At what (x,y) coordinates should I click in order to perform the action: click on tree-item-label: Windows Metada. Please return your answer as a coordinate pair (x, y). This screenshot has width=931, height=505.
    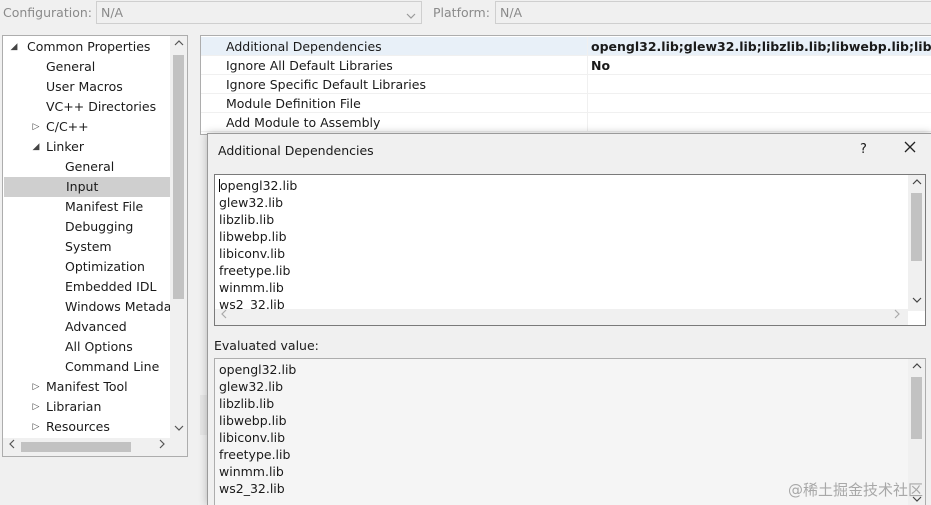
    Looking at the image, I should click on (118, 306).